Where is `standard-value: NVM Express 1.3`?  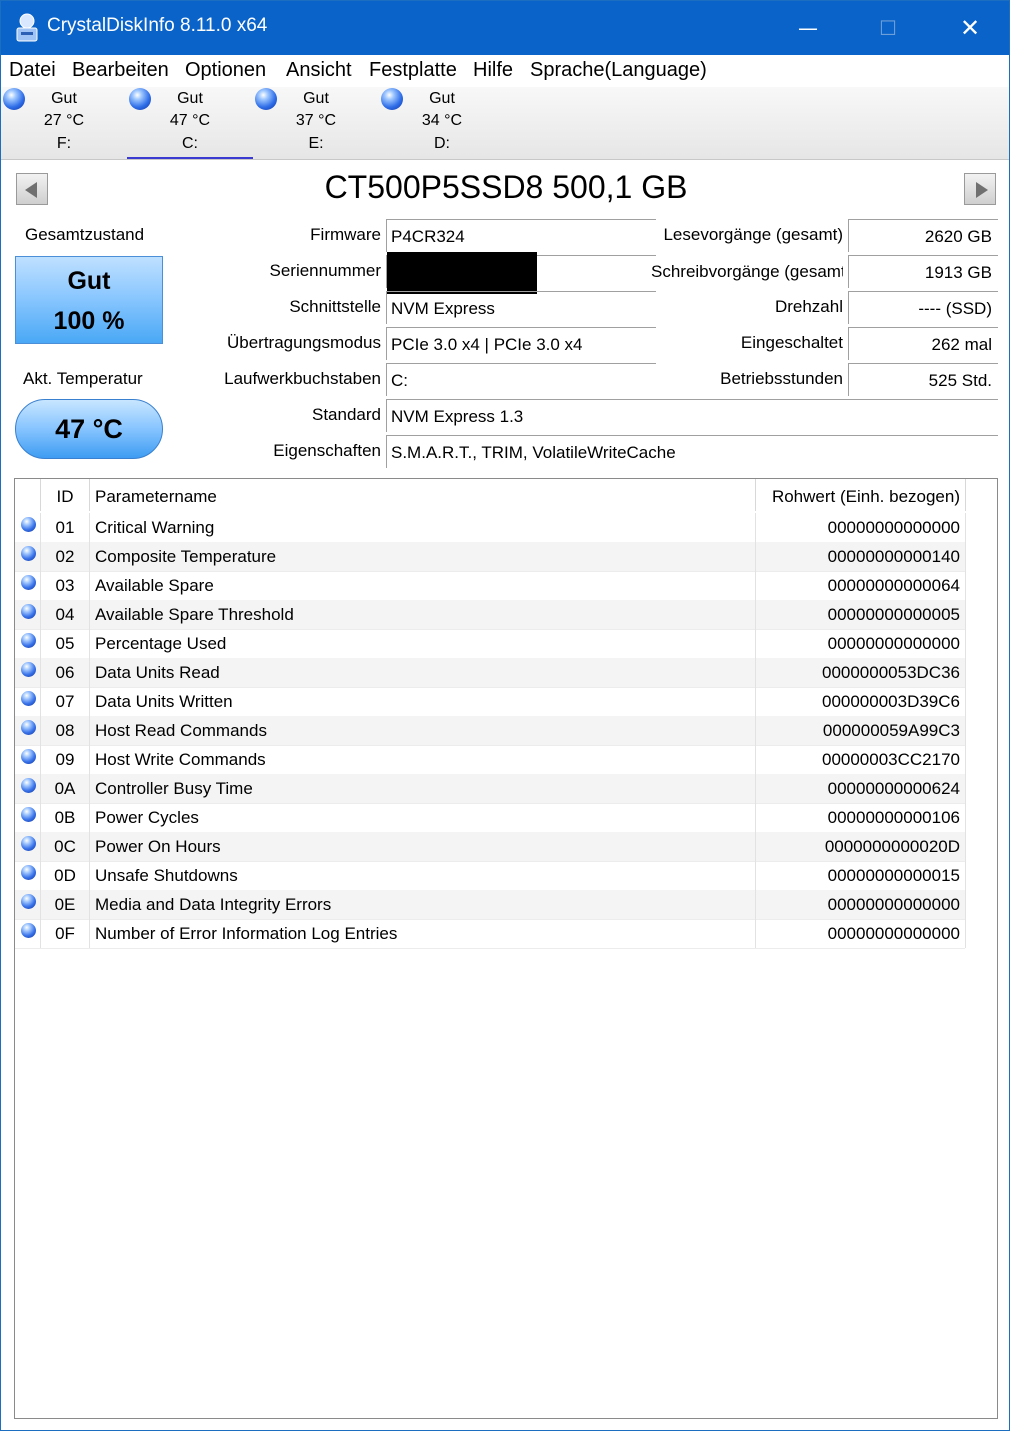
standard-value: NVM Express 1.3 is located at coordinates (692, 415).